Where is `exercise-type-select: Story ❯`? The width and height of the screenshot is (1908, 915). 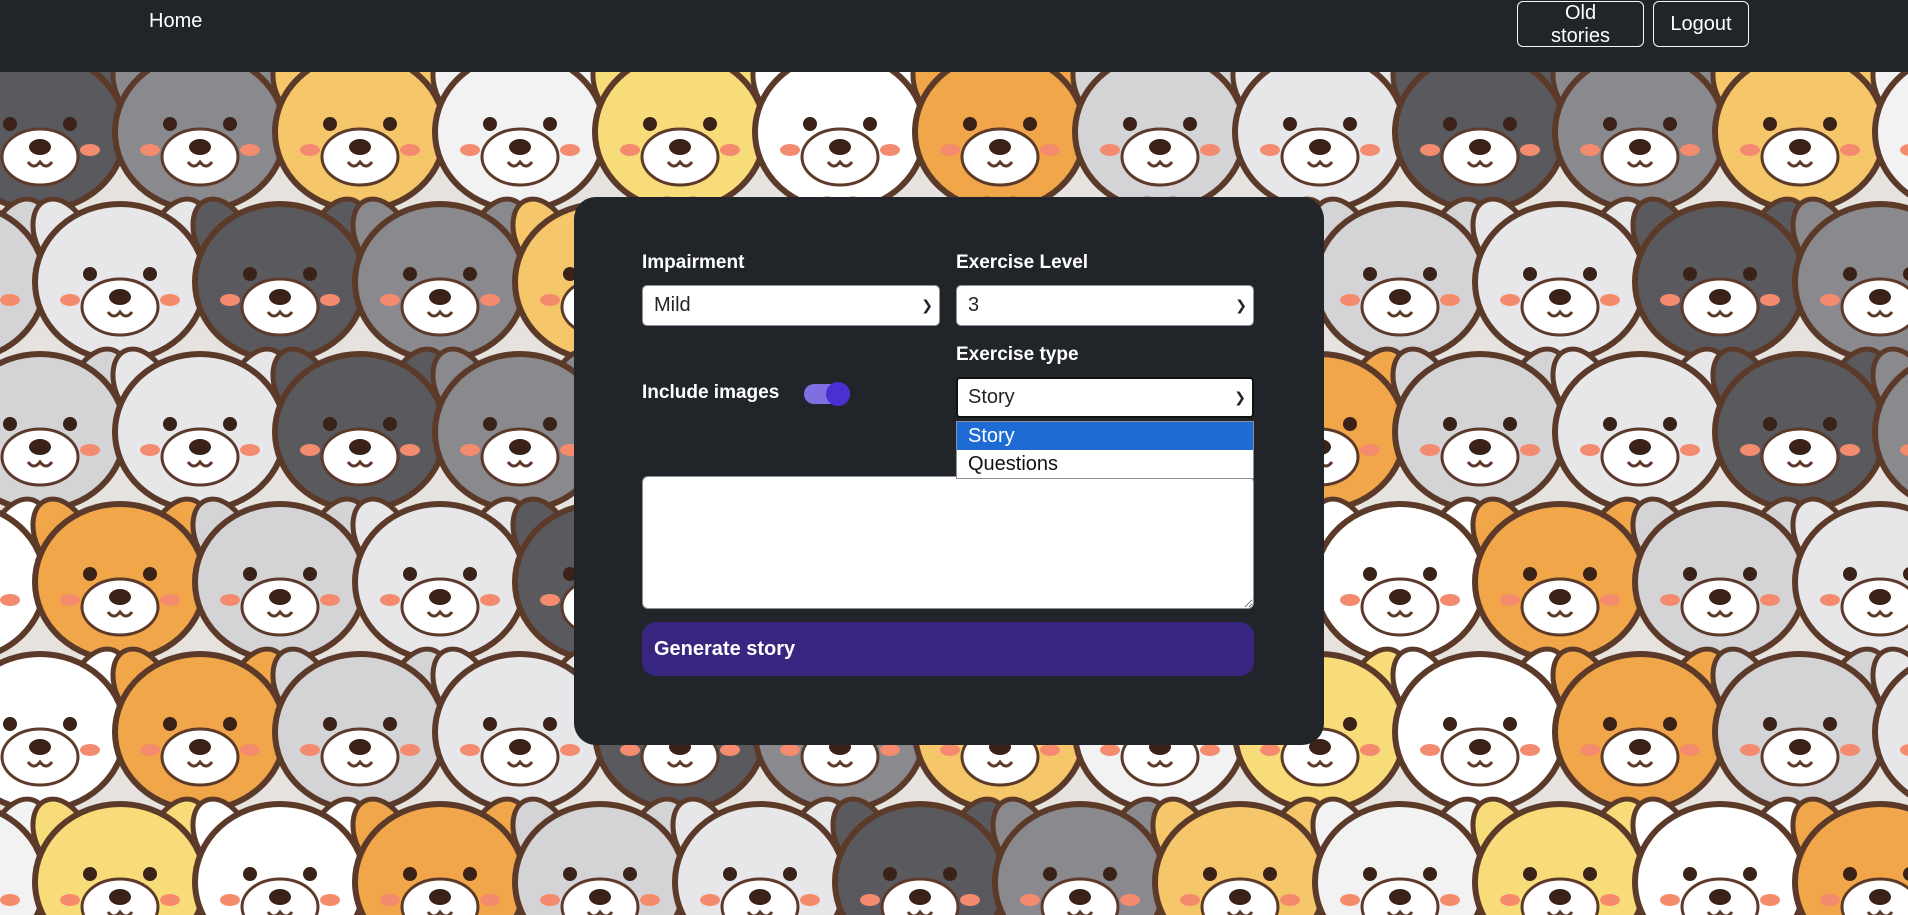 exercise-type-select: Story ❯ is located at coordinates (1105, 397).